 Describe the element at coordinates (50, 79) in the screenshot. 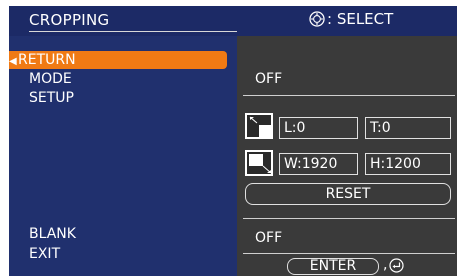

I see `menu-item-label: MODE` at that location.